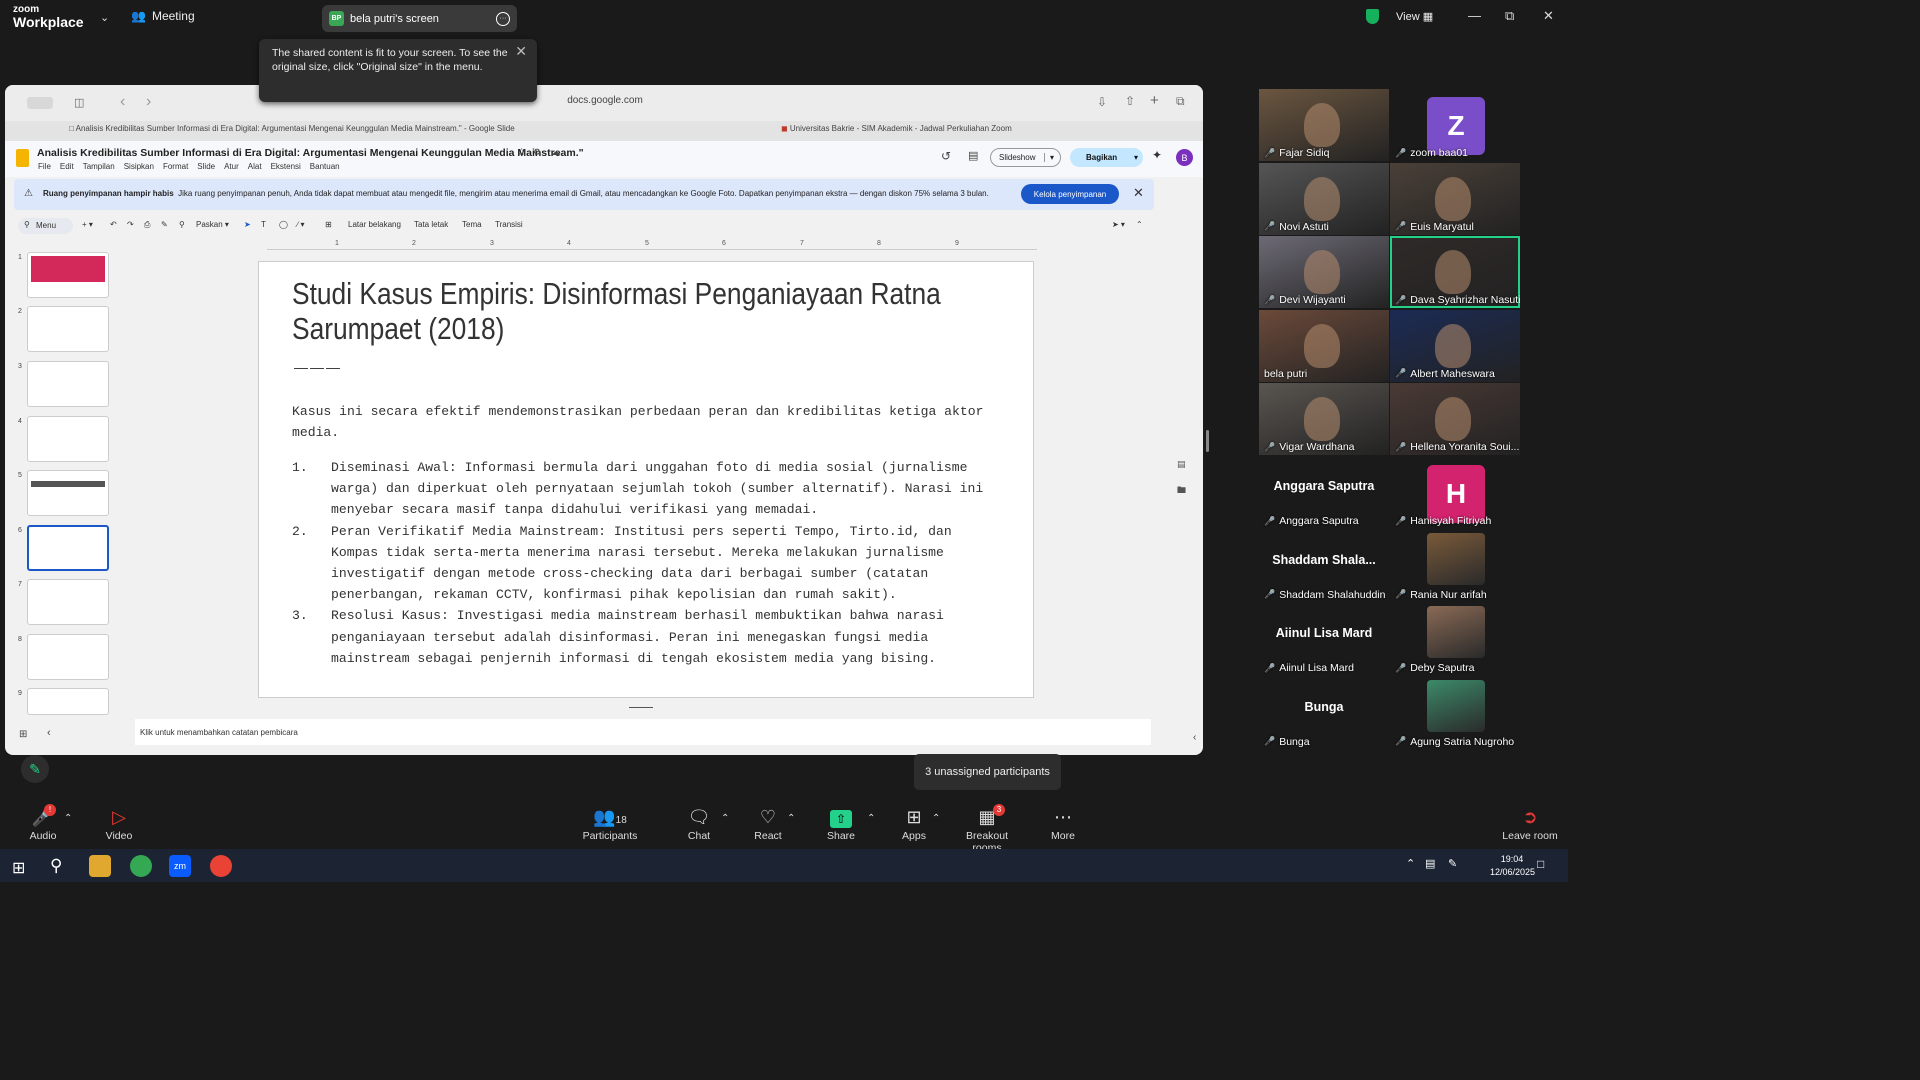 The width and height of the screenshot is (1920, 1080). I want to click on edit-mode-icon: ➤ ▾, so click(1118, 224).